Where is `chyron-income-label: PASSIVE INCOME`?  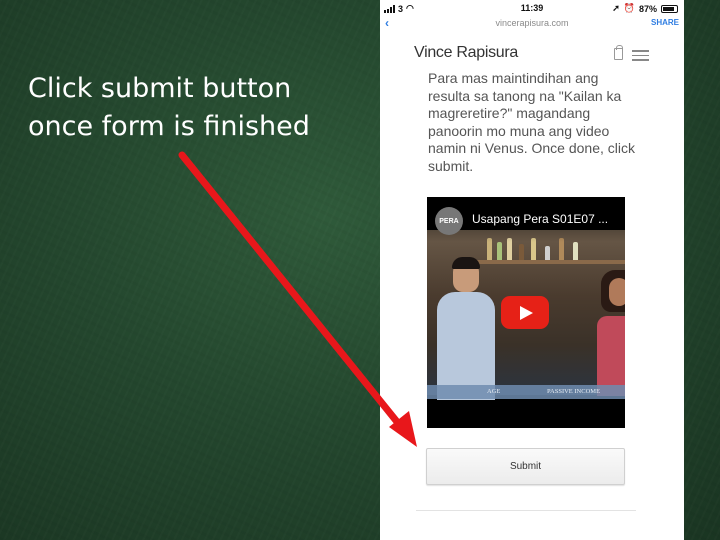 chyron-income-label: PASSIVE INCOME is located at coordinates (574, 391).